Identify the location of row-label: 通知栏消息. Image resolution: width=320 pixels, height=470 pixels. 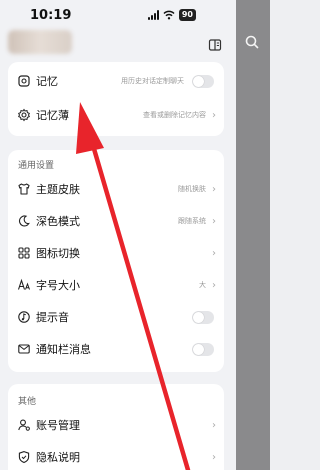
(63, 349).